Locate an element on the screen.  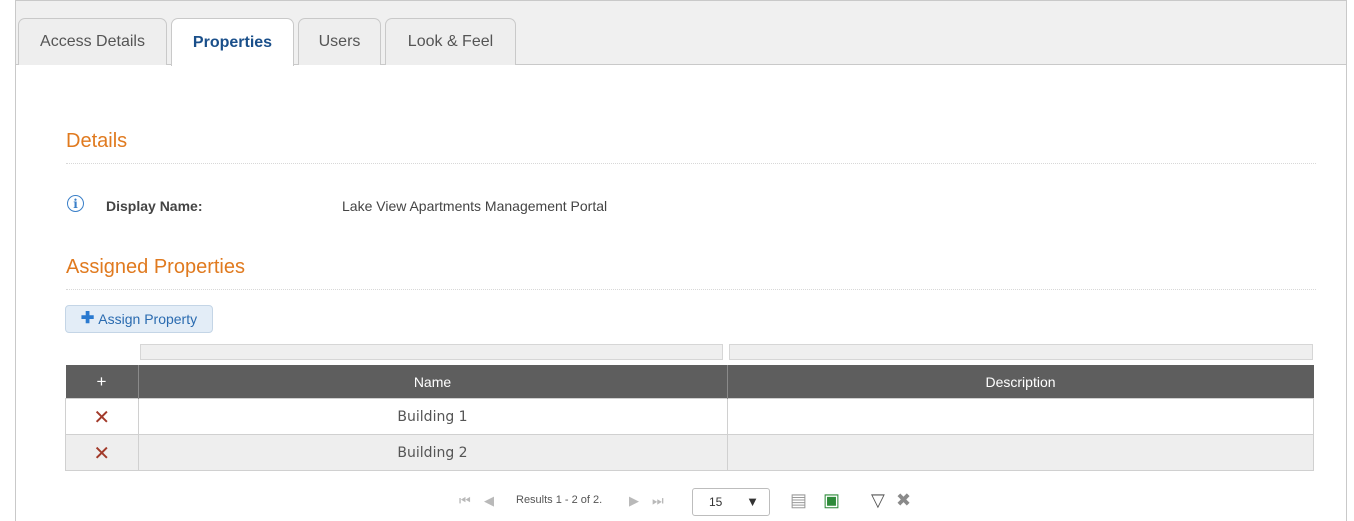
results-text: Results 1 - 2 of 2. is located at coordinates (559, 500).